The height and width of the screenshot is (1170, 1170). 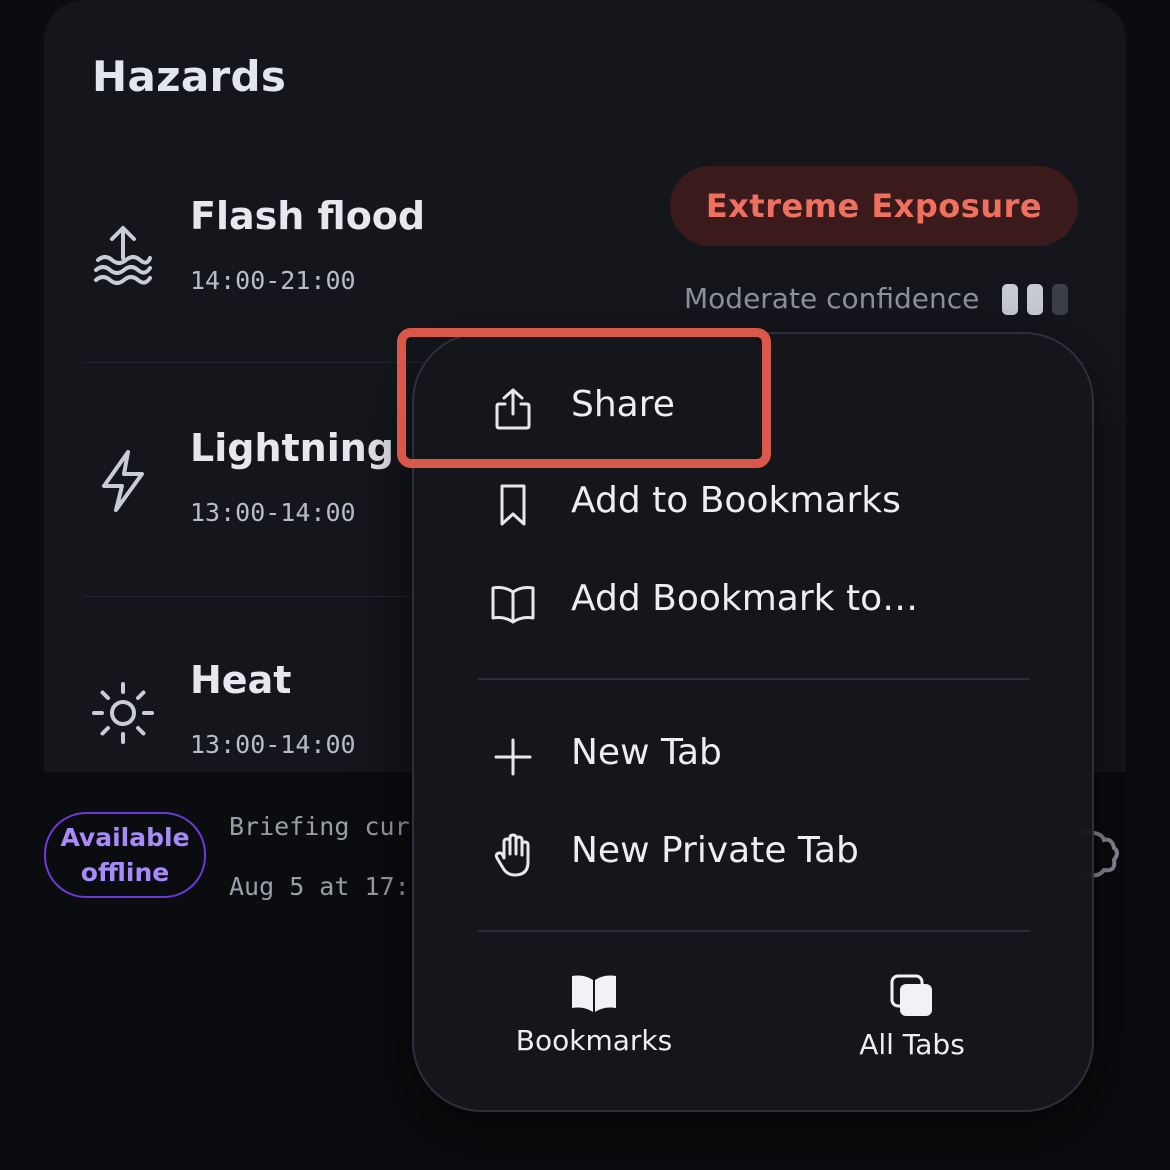 I want to click on book-icon, so click(x=513, y=605).